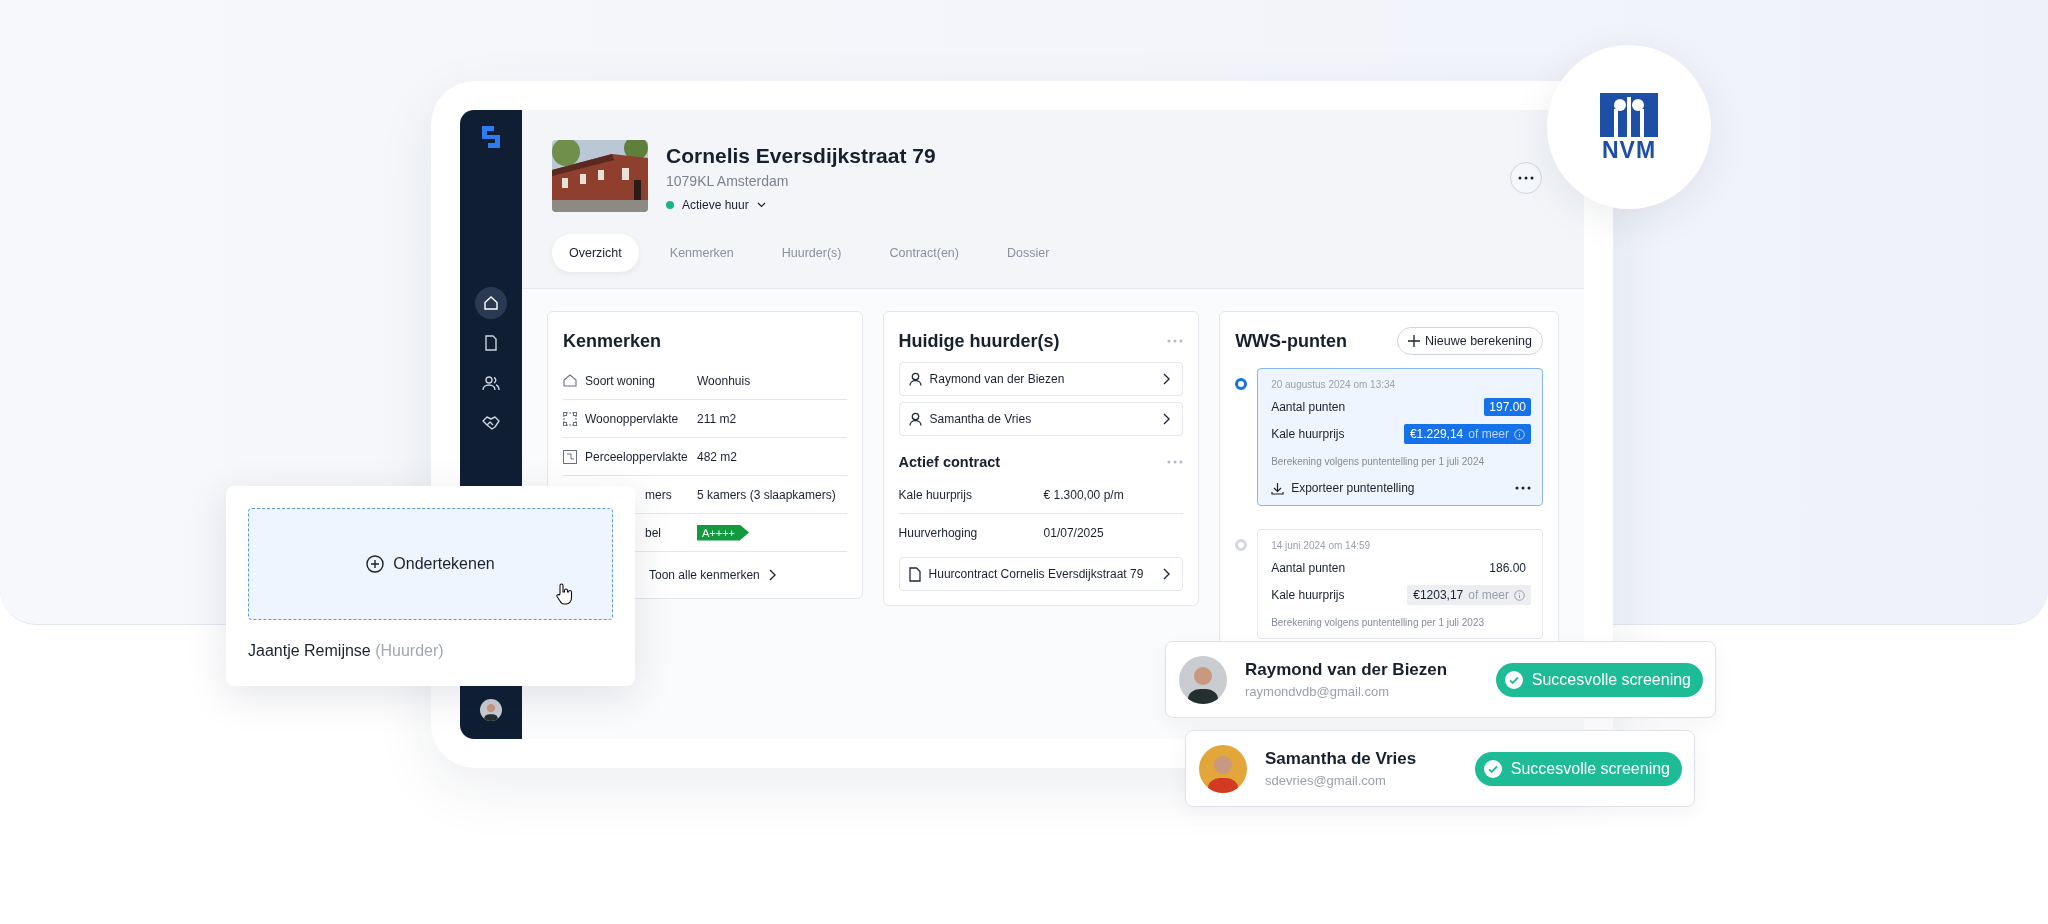 The width and height of the screenshot is (2048, 924). I want to click on feature-label: Soort woning, so click(621, 380).